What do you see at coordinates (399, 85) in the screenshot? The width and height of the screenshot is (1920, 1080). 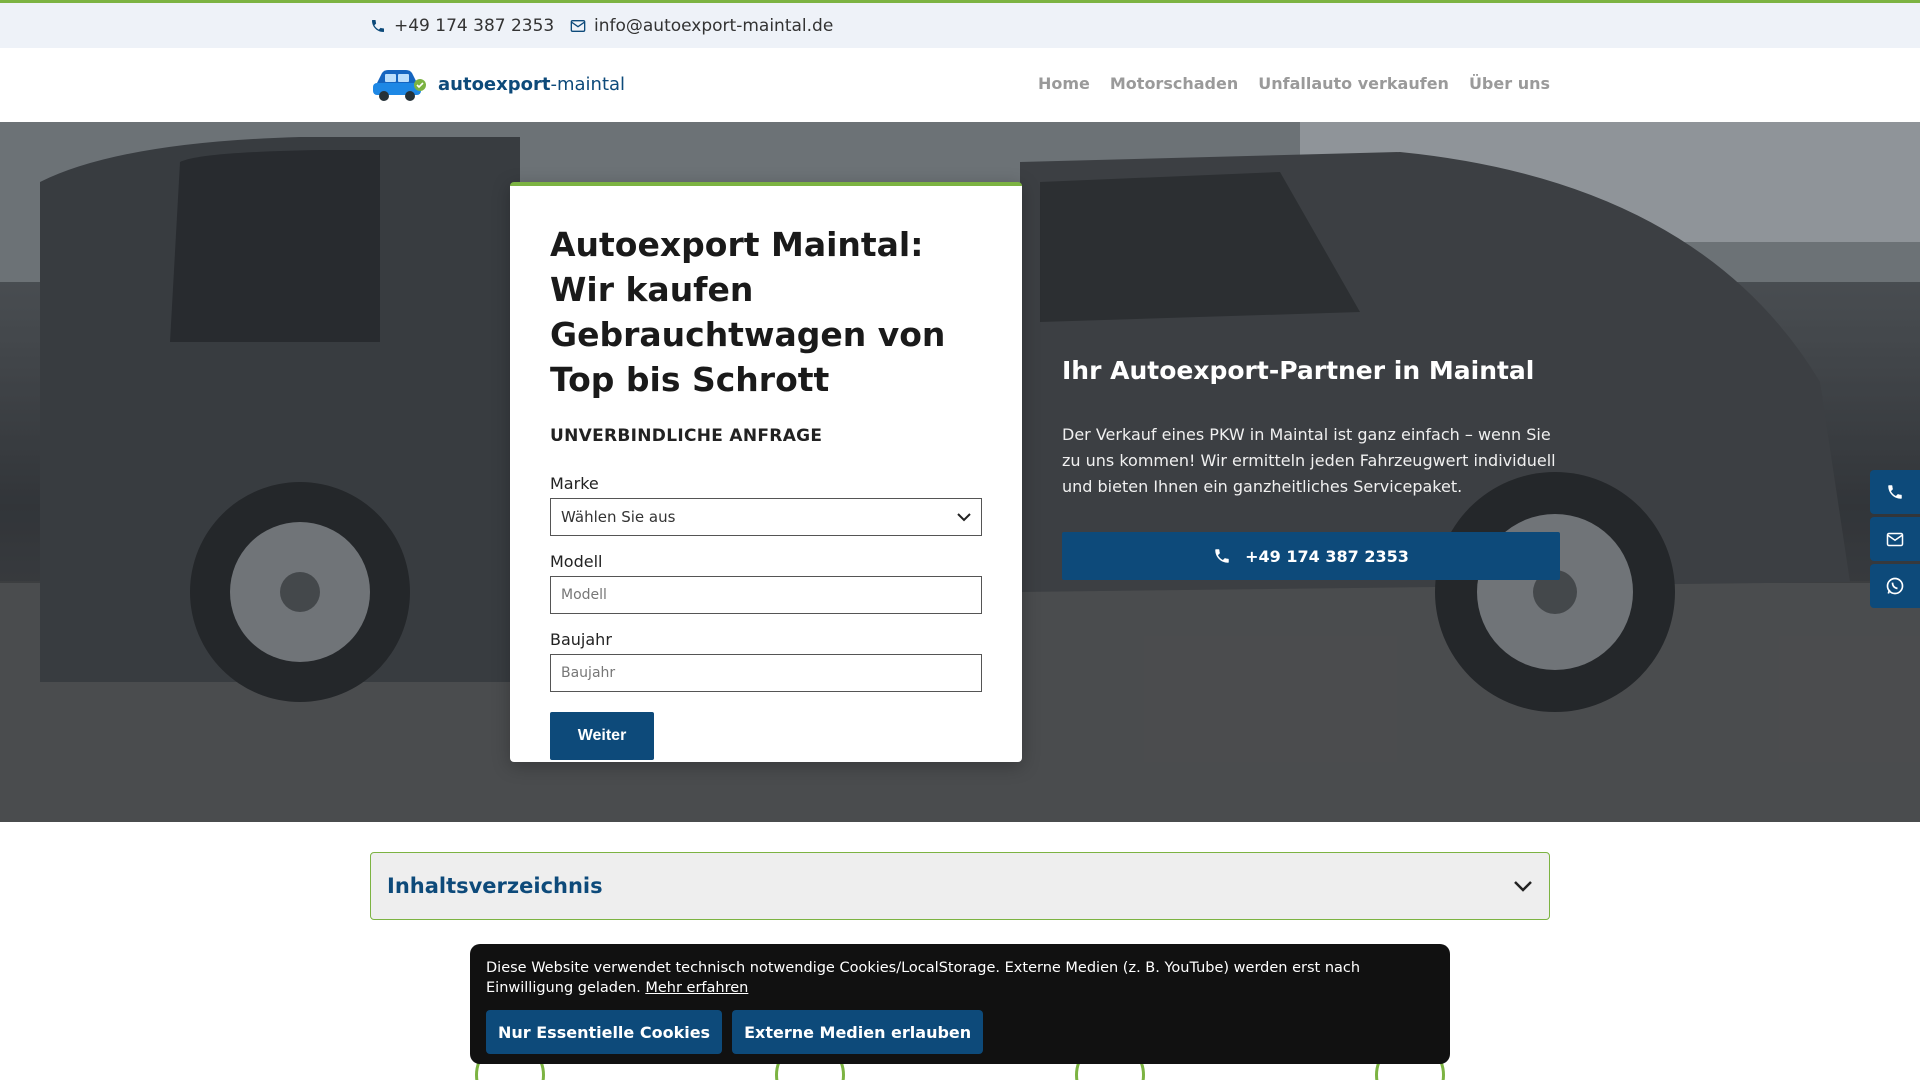 I see `car-logo-icon` at bounding box center [399, 85].